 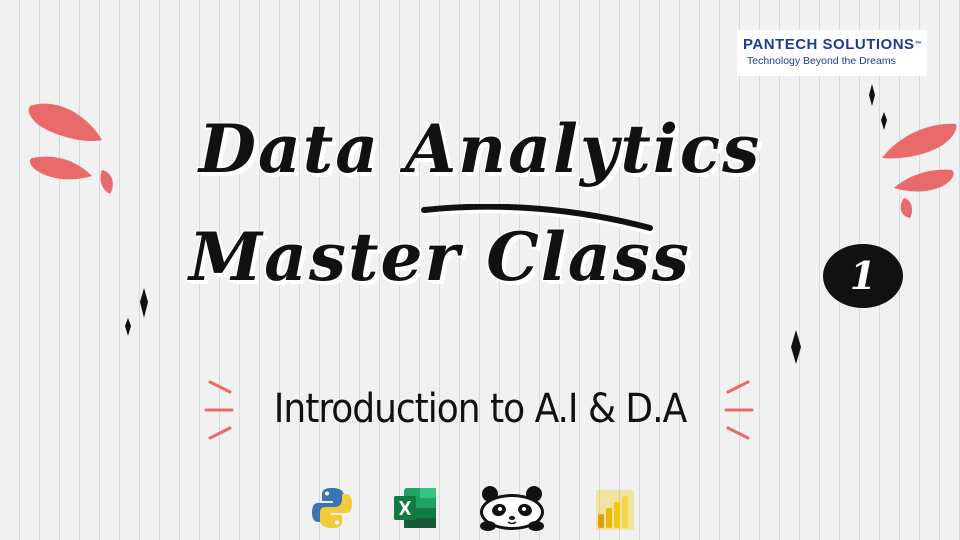 I want to click on subtitle: Introduction to A.I & D.A, so click(x=480, y=409).